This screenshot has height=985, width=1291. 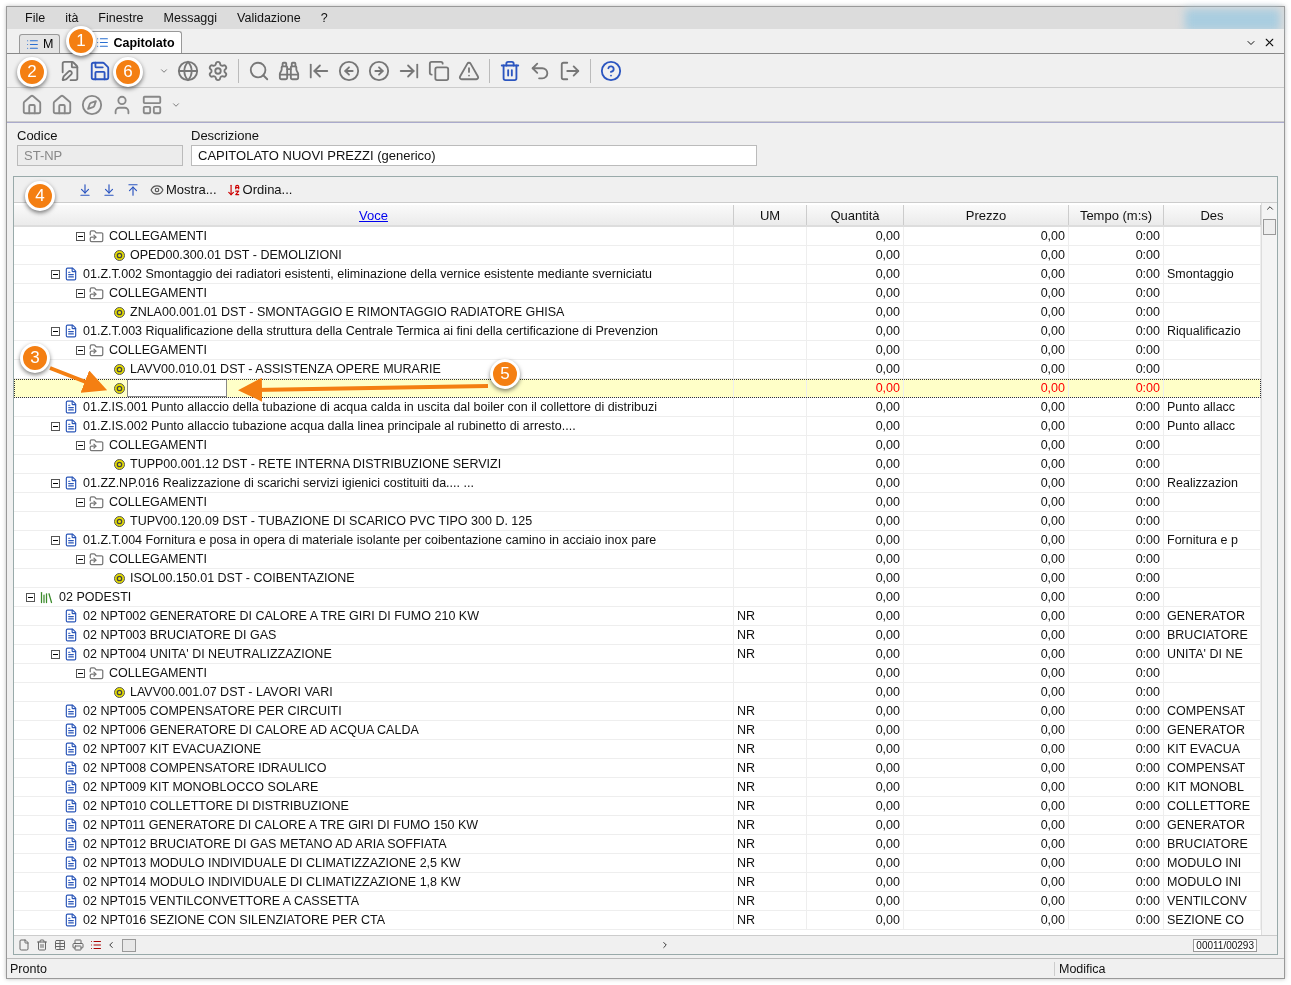 I want to click on table-row: 01.Z.T.003 Riqualificazione della struttura della Centrale Termica ai fini della certificazione di Prevenzion 0,00 0,00 0:00 Riqualificazio, so click(x=637, y=331).